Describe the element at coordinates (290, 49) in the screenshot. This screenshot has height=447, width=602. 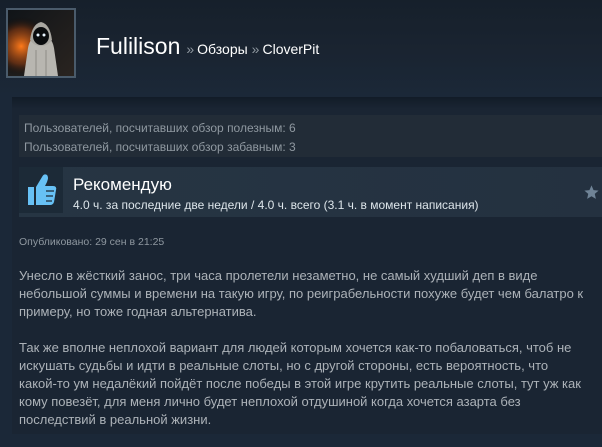
I see `breadcrumb-game-link: CloverPit` at that location.